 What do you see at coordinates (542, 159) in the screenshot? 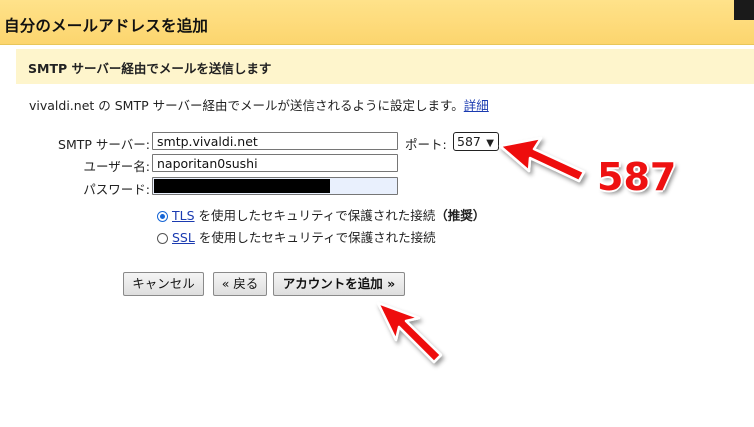
I see `arrow-to-port-icon` at bounding box center [542, 159].